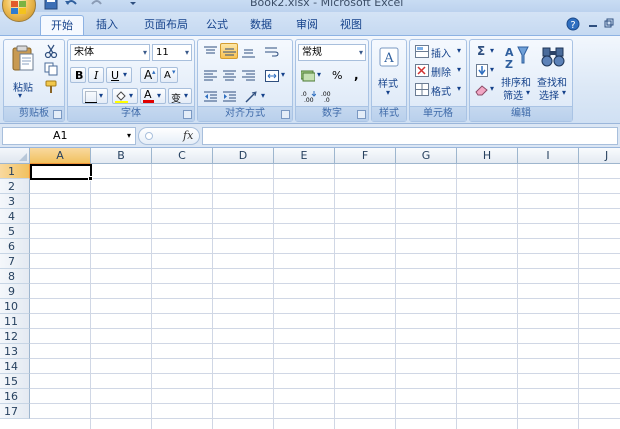 The height and width of the screenshot is (429, 620). I want to click on align-middle-button, so click(229, 51).